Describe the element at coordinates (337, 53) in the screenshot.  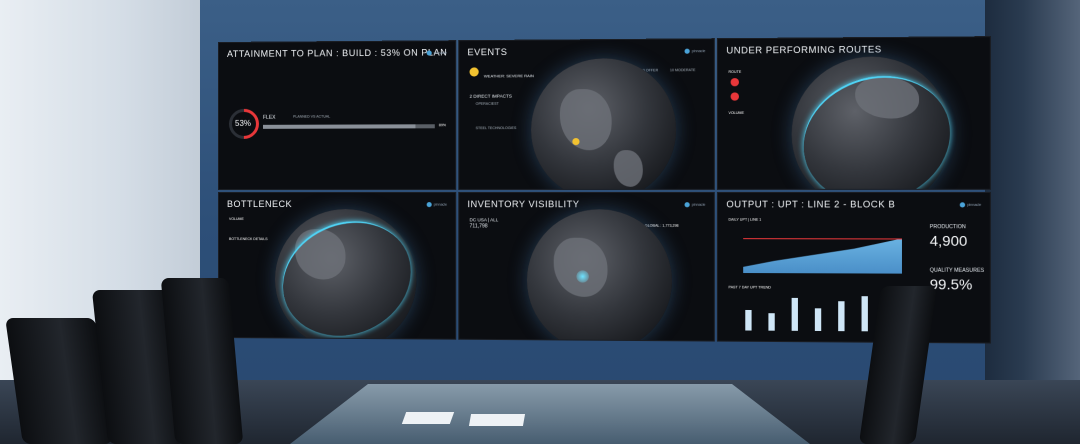
I see `attainment-title: ATTAINMENT TO PLAN : BUILD : 53% ON PLAN` at that location.